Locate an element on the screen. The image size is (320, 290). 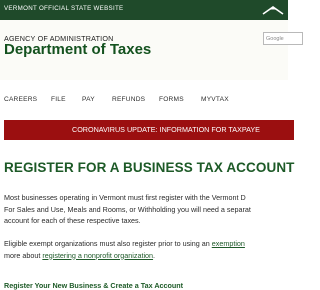
nav-item-file: FILE is located at coordinates (58, 99).